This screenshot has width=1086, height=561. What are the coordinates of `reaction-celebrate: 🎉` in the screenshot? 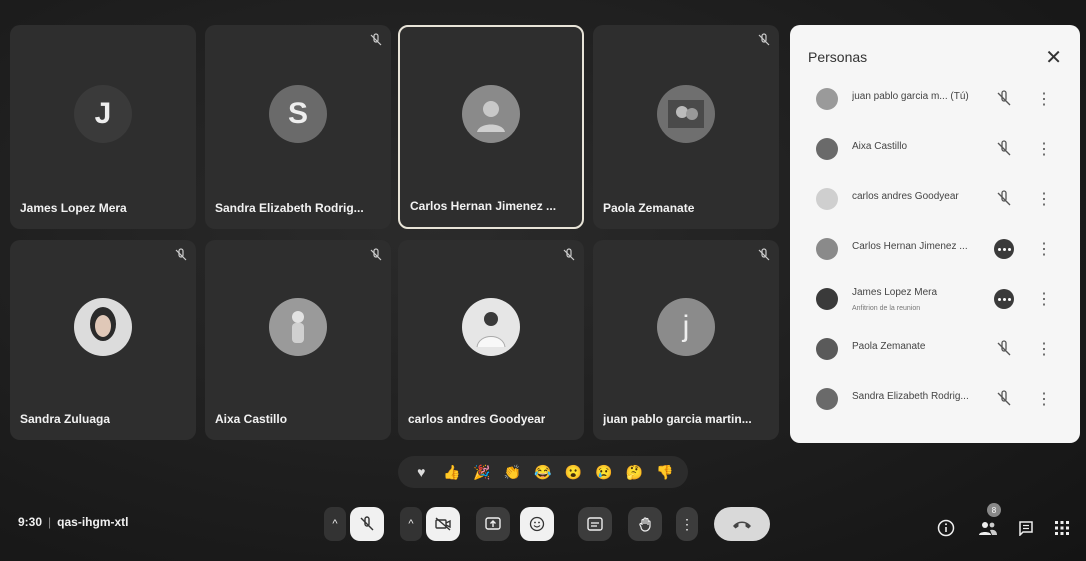 It's located at (482, 472).